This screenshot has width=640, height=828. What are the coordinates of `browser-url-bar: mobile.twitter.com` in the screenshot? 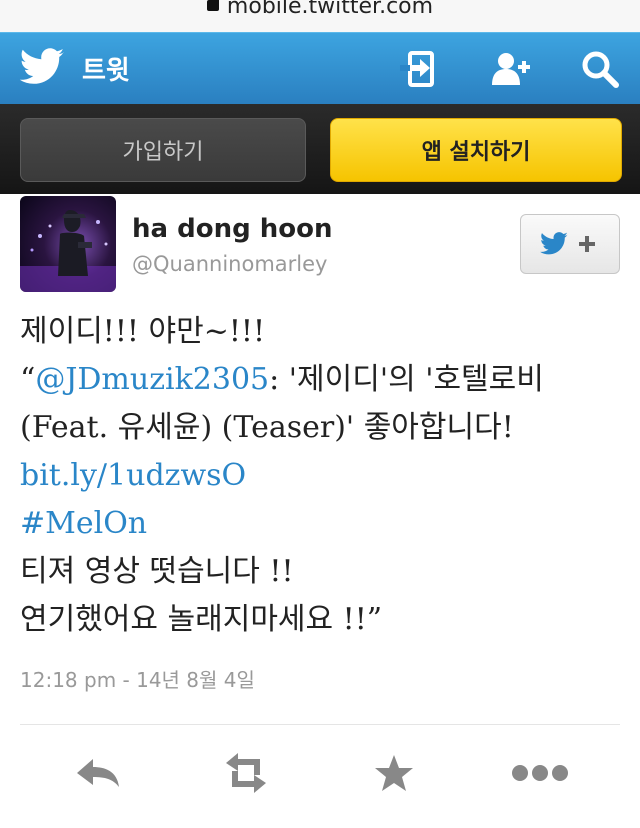 It's located at (320, 16).